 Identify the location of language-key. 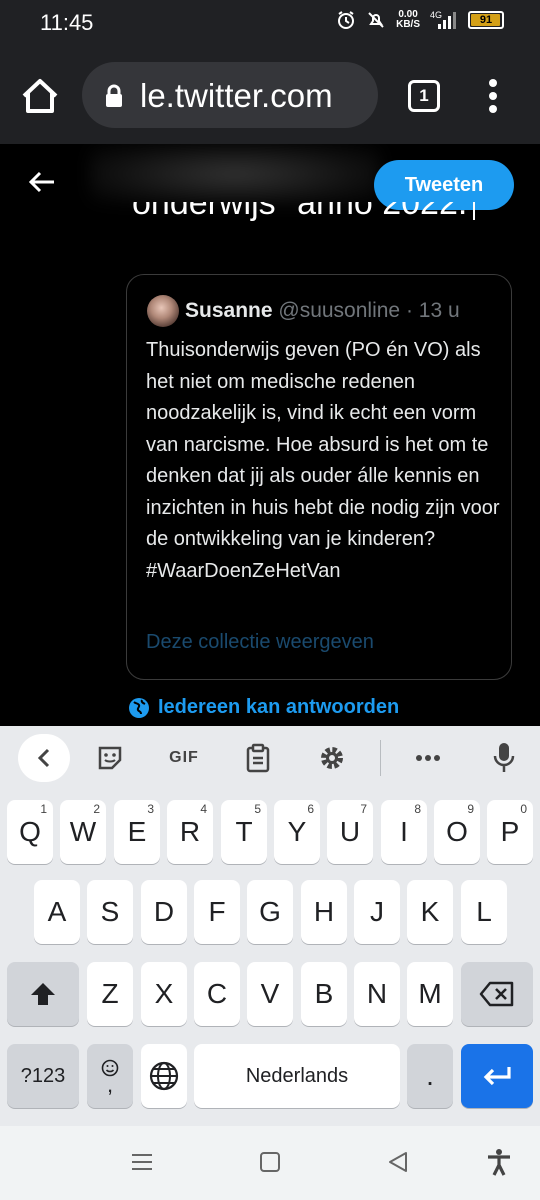
(164, 1076).